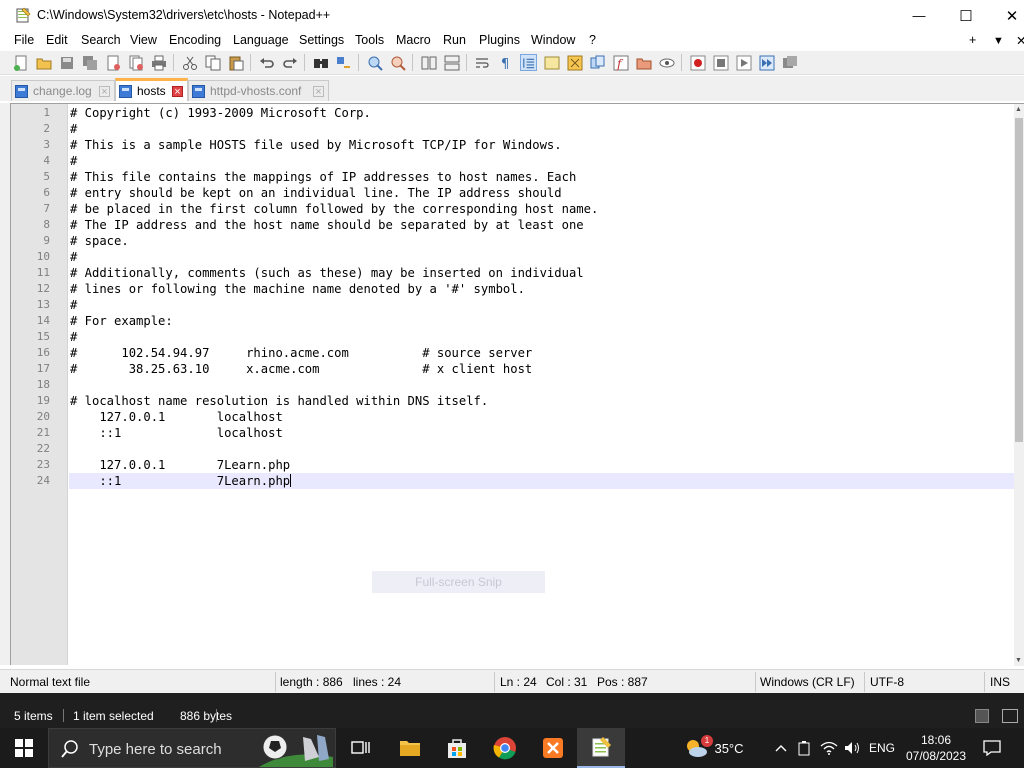 This screenshot has width=1024, height=768. What do you see at coordinates (192, 748) in the screenshot?
I see `taskbar-search-box: Type here to search` at bounding box center [192, 748].